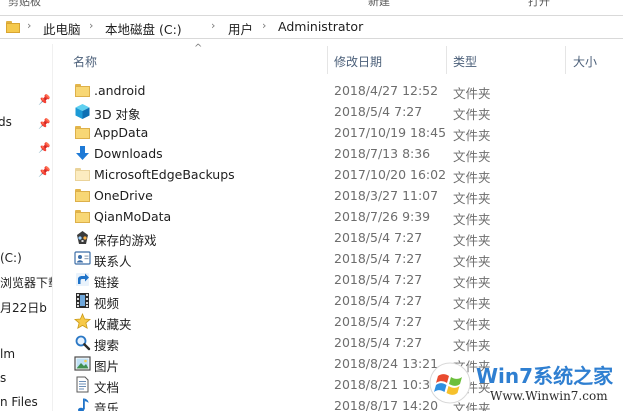  I want to click on nav-item: s, so click(3, 378).